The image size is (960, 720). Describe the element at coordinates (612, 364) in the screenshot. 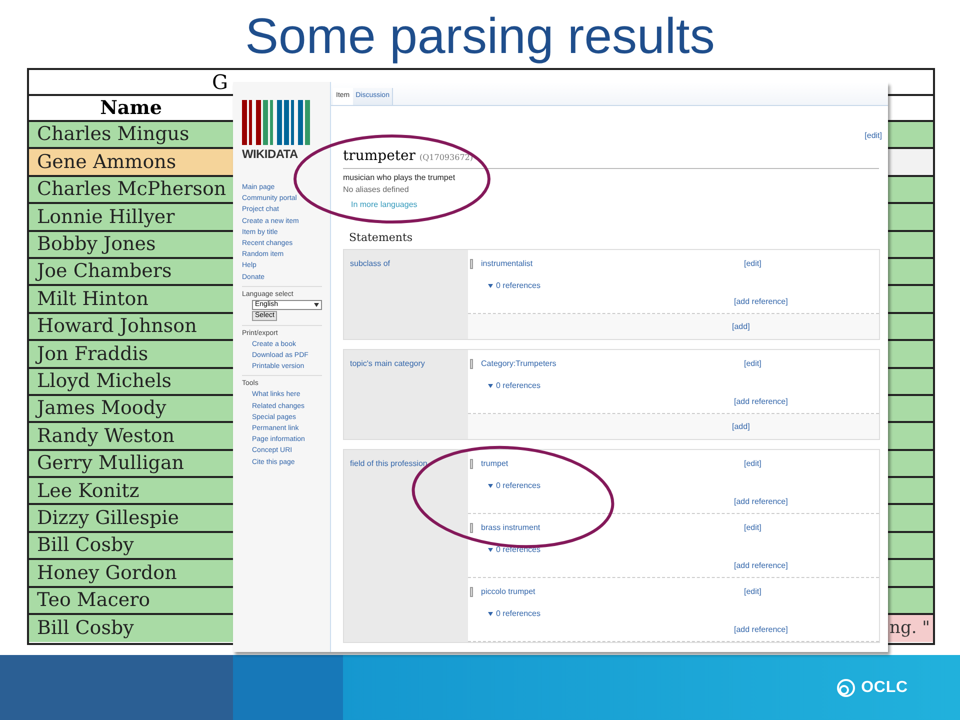

I see `value-link: Category:Trumpeters` at that location.